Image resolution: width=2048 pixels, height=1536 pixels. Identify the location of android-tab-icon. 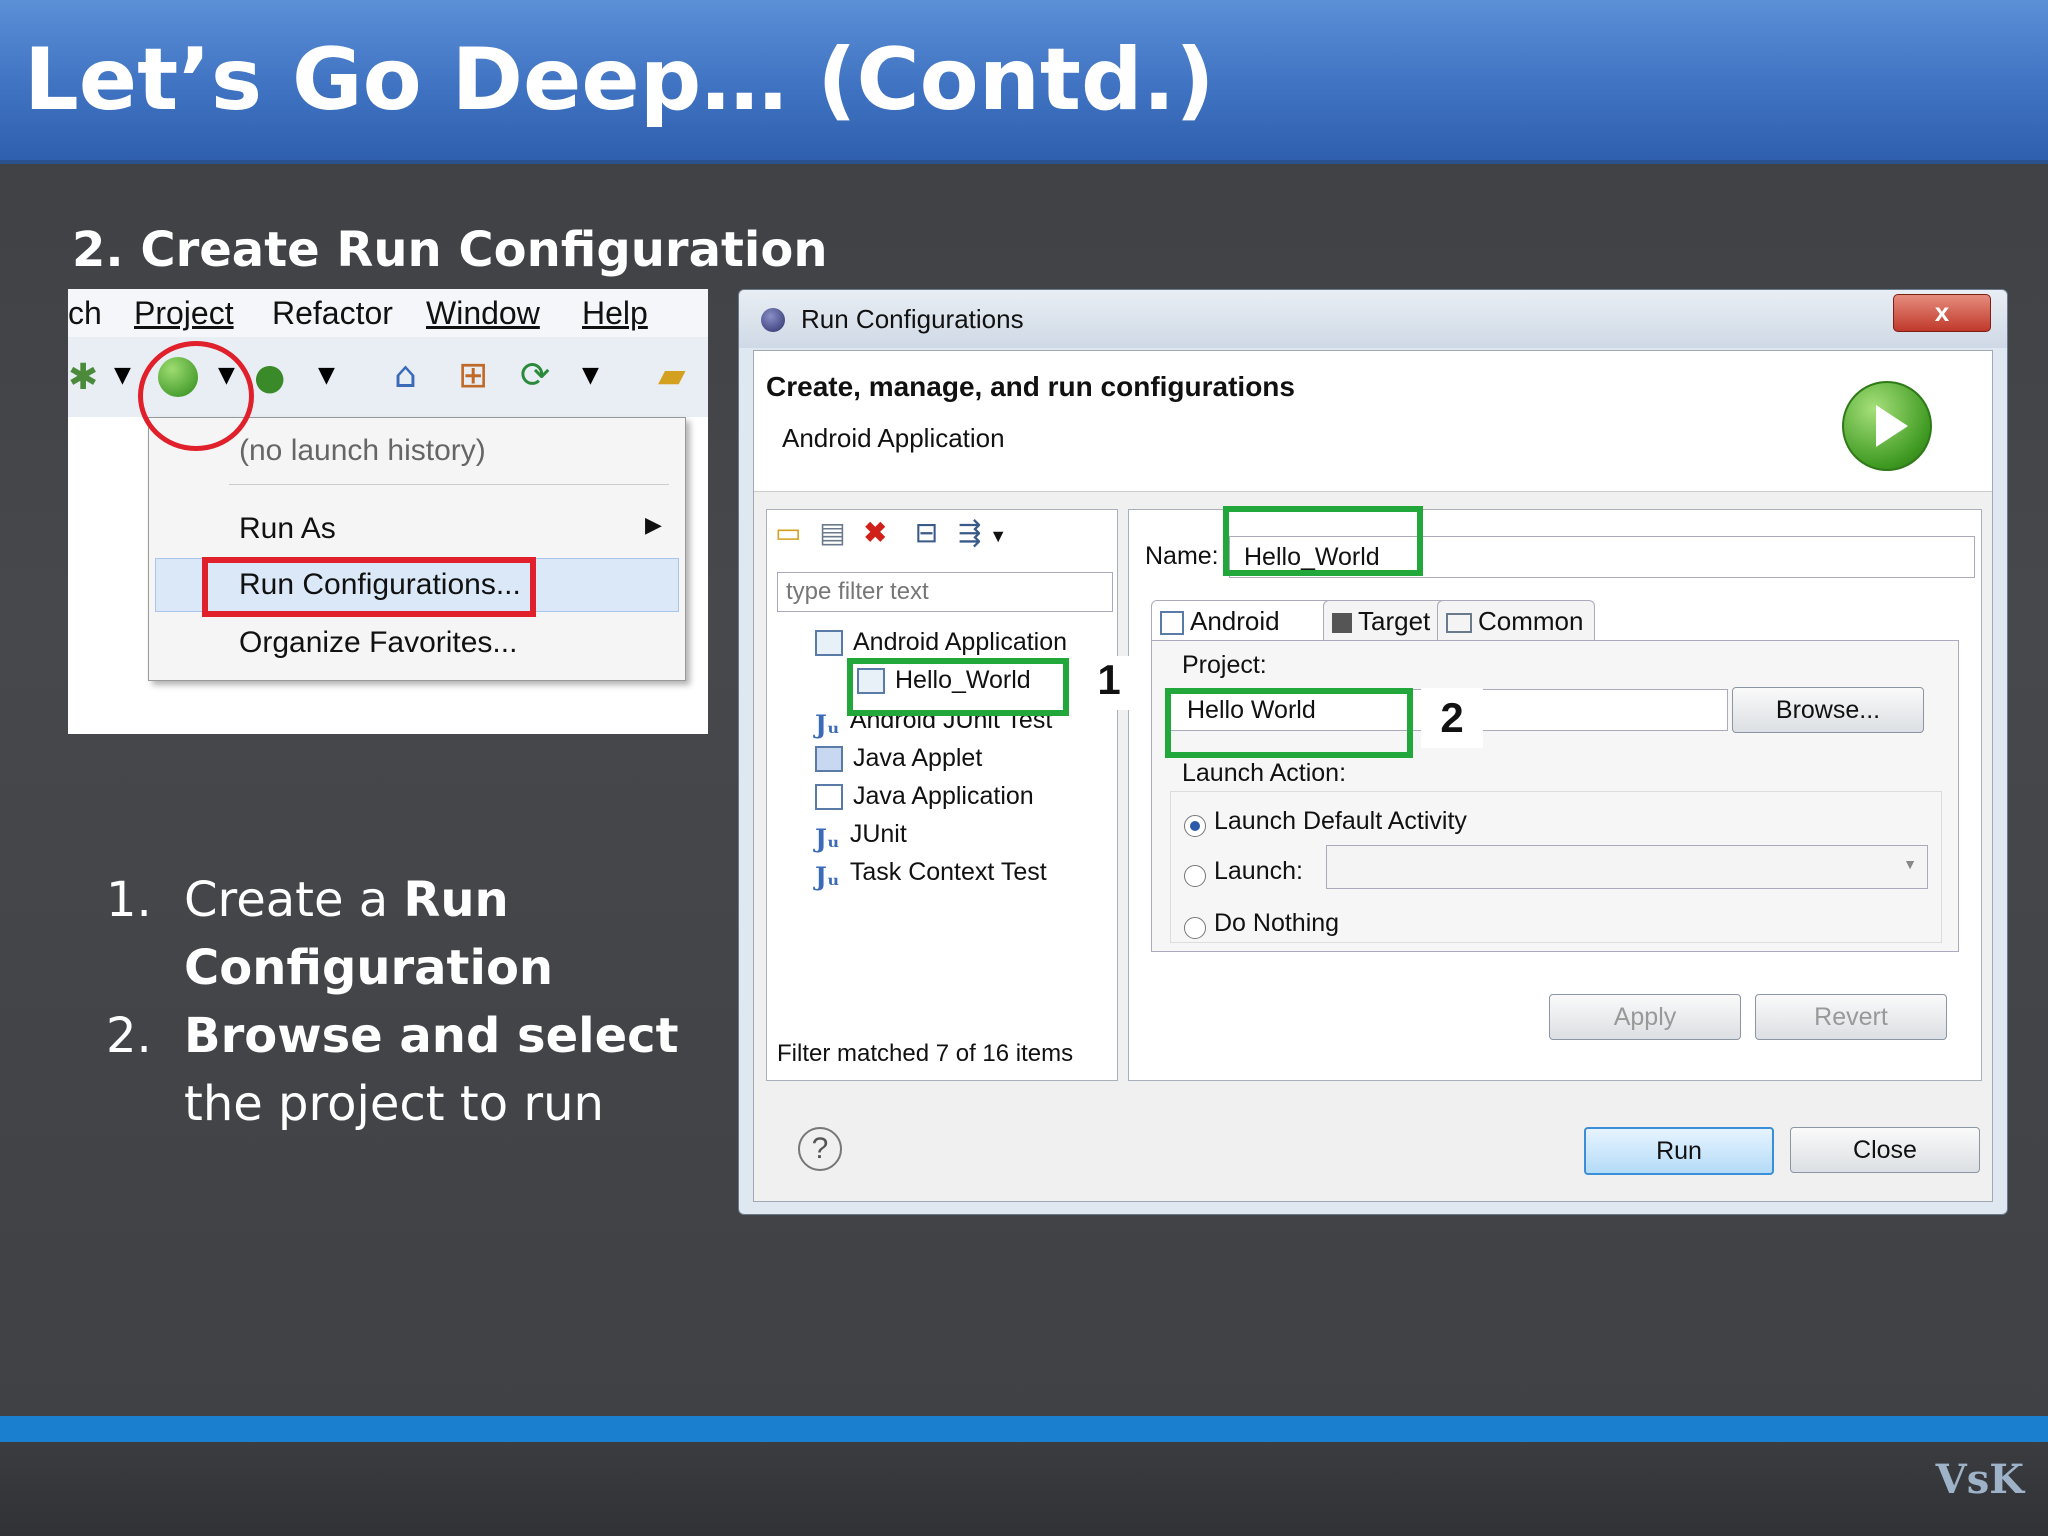
(1172, 623).